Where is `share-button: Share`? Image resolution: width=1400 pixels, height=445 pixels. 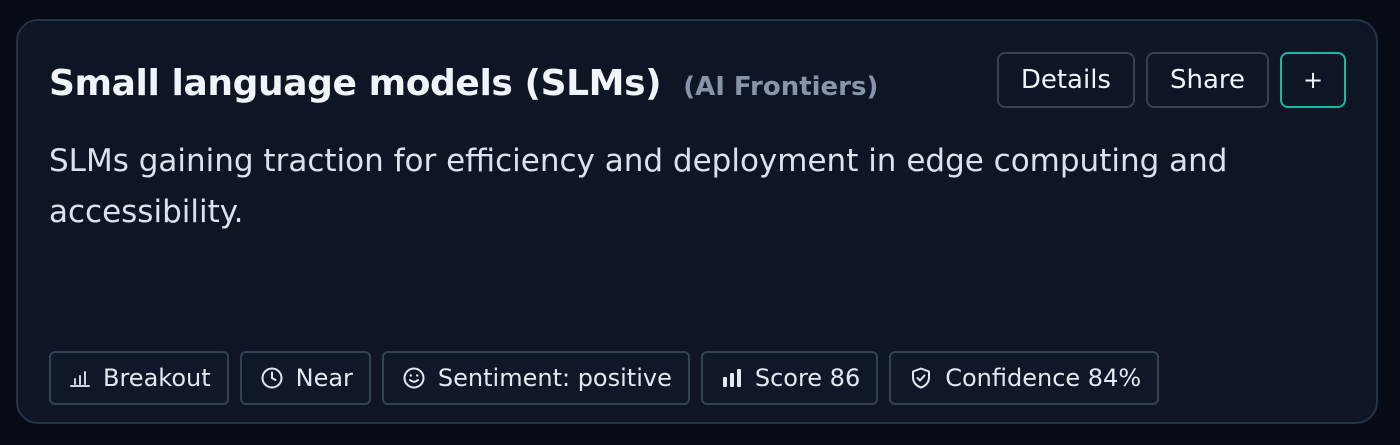
share-button: Share is located at coordinates (1207, 80).